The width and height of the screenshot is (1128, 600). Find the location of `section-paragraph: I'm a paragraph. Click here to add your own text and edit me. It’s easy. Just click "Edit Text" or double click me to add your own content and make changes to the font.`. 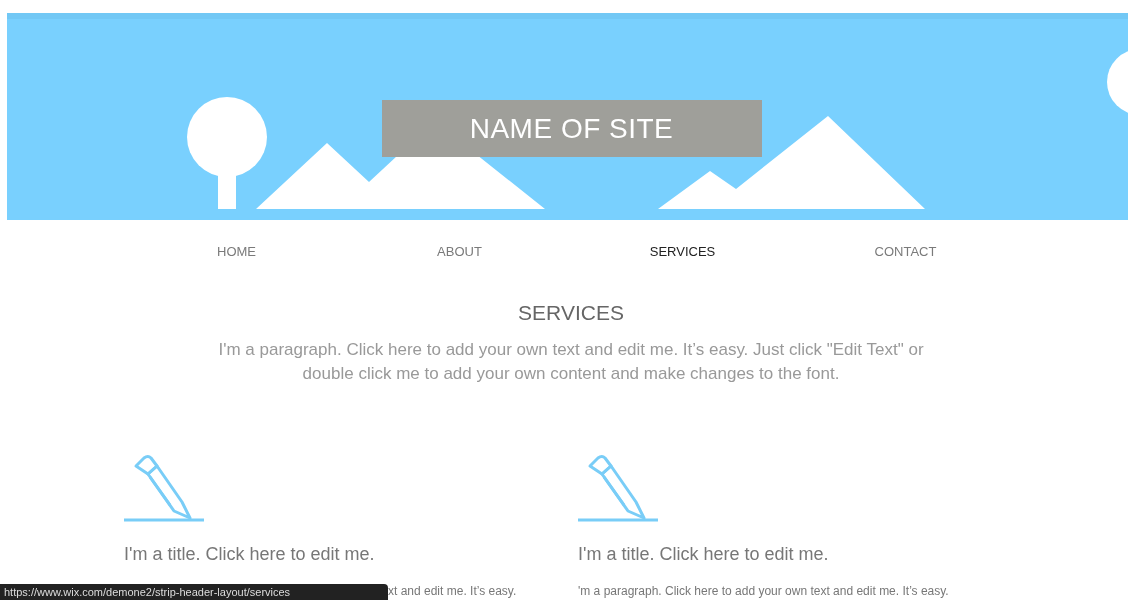

section-paragraph: I'm a paragraph. Click here to add your own text and edit me. It’s easy. Just click "Edit Text" or double click me to add your own content and make changes to the font. is located at coordinates (571, 362).